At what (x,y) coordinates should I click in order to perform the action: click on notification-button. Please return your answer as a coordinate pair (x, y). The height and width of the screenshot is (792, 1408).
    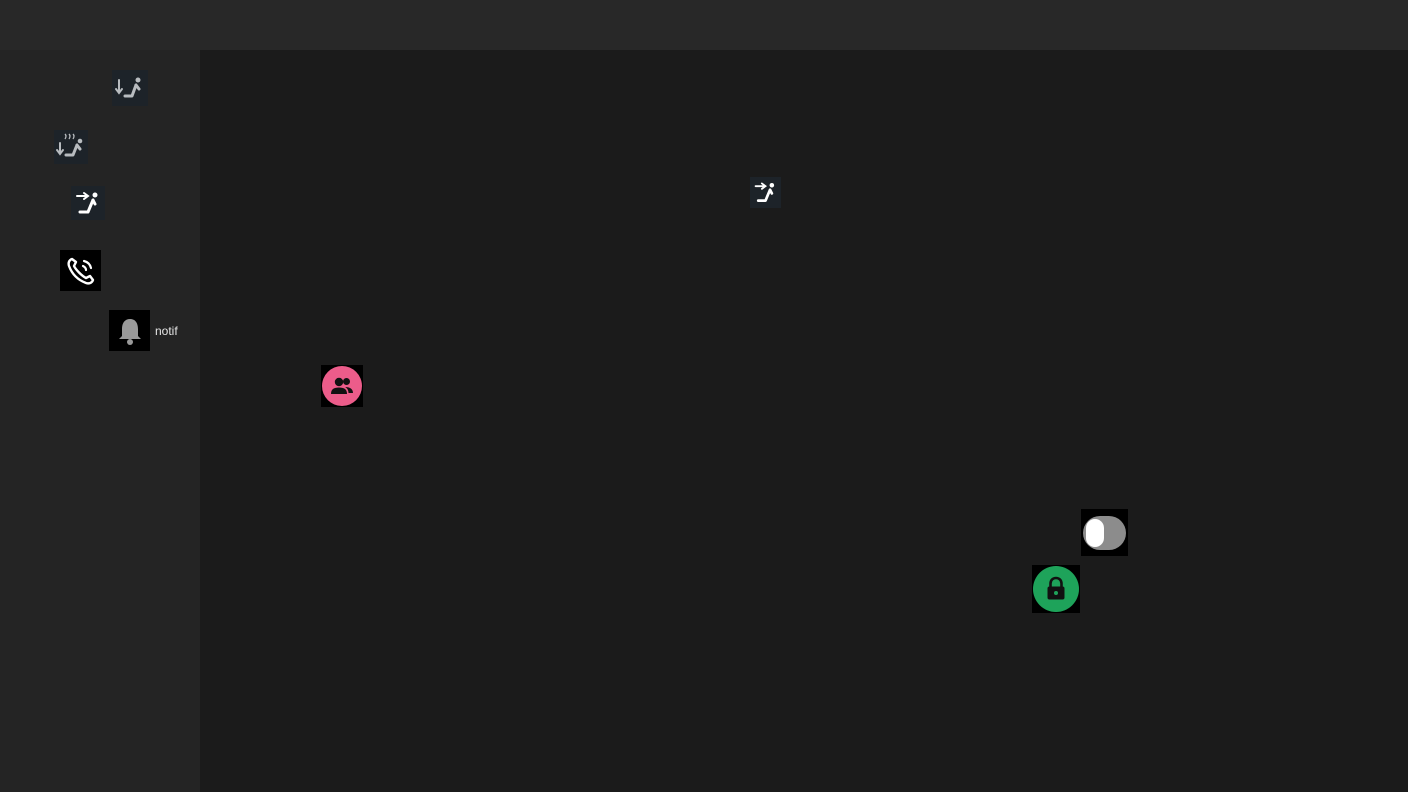
    Looking at the image, I should click on (129, 330).